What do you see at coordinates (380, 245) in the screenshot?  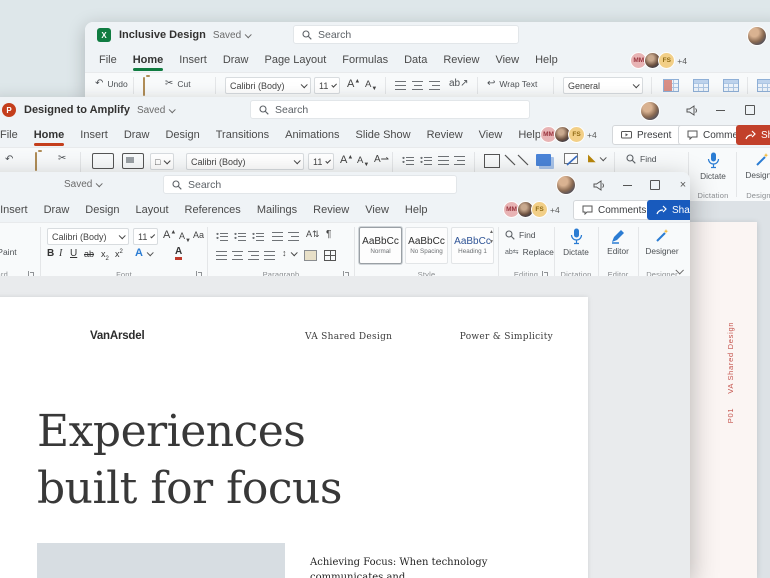 I see `style-normal: AaBbCc Normal` at bounding box center [380, 245].